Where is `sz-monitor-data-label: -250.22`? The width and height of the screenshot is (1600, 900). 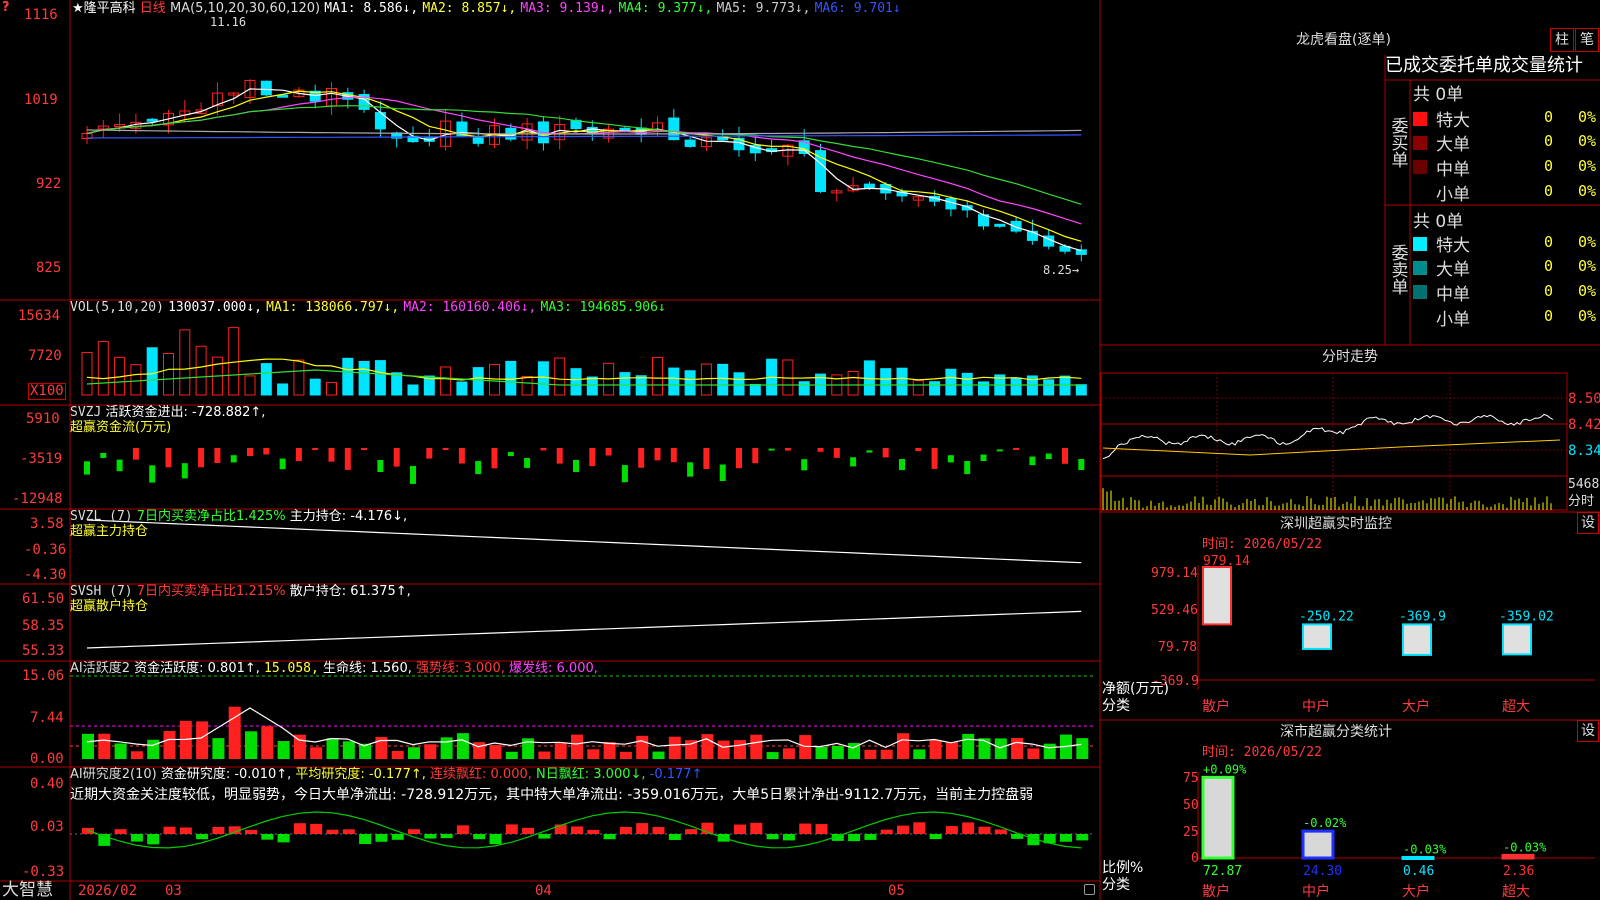
sz-monitor-data-label: -250.22 is located at coordinates (1326, 616).